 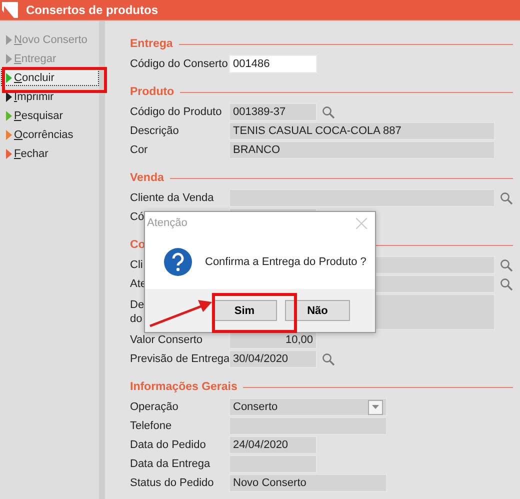 What do you see at coordinates (137, 217) in the screenshot?
I see `field-label: Có` at bounding box center [137, 217].